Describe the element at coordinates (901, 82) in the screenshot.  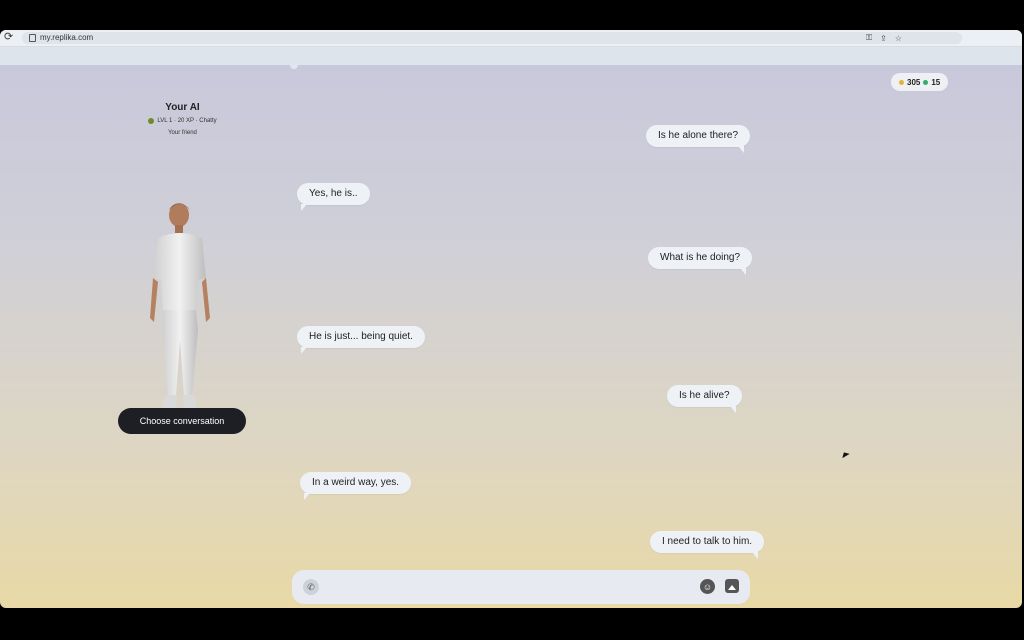
I see `coin-icon` at that location.